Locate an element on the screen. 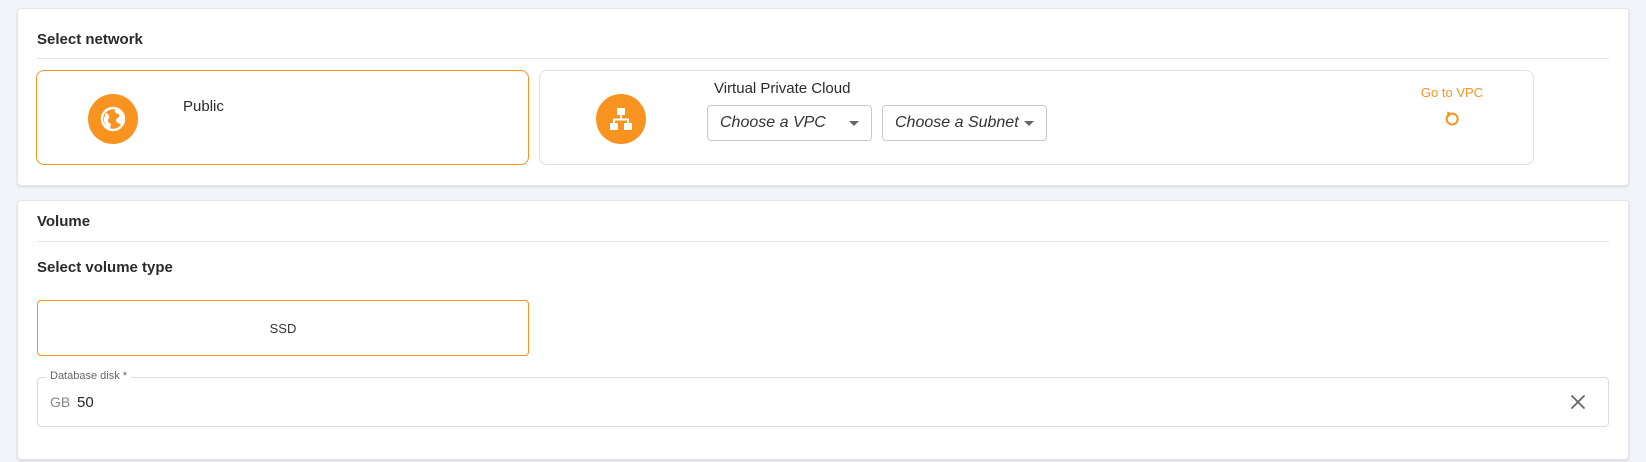 The image size is (1646, 462). public-option-label: Public is located at coordinates (203, 106).